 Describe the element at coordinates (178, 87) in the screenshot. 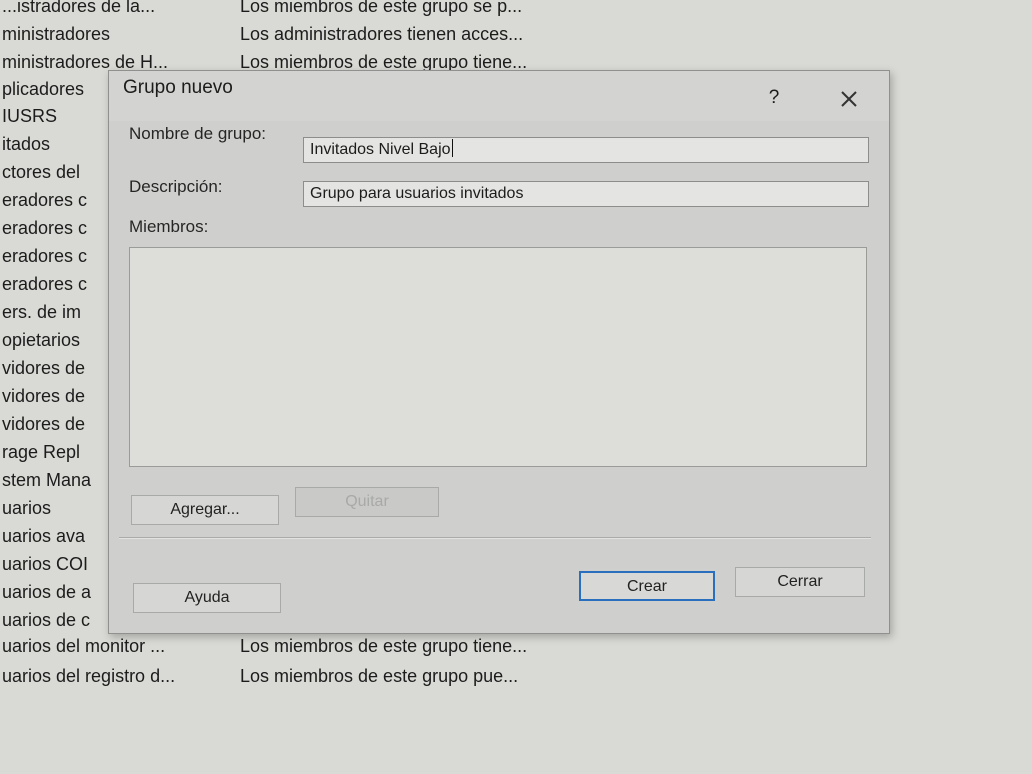

I see `dialog-title: Grupo nuevo` at that location.